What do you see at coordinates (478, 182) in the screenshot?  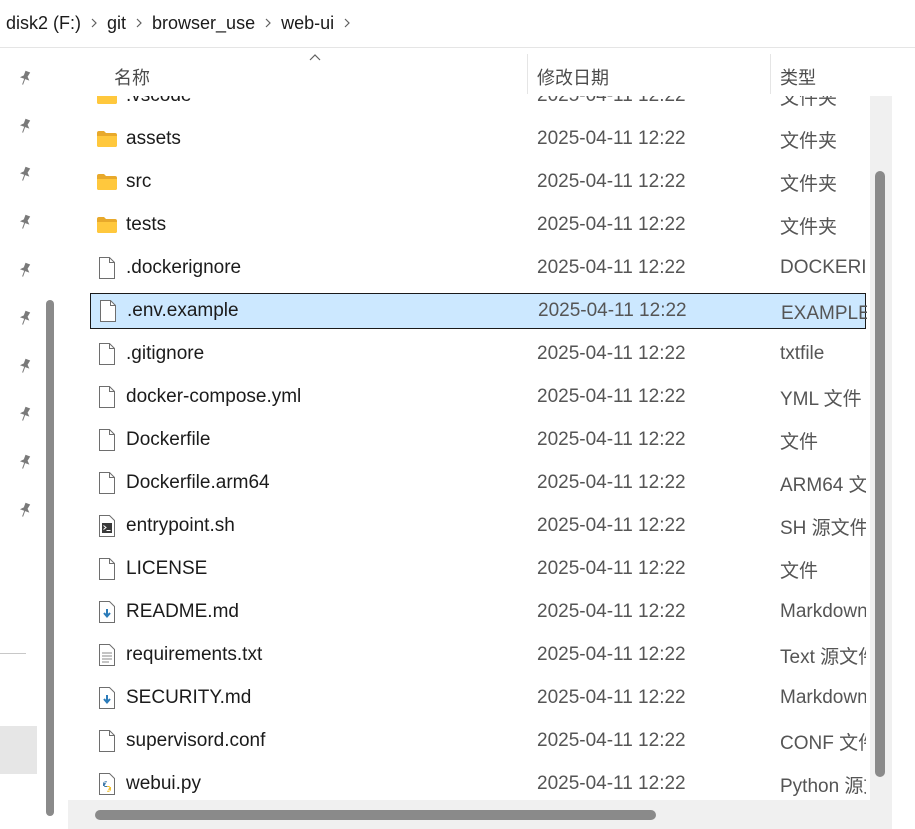 I see `file-row: src 2025-04-11 12:22 文件夹` at bounding box center [478, 182].